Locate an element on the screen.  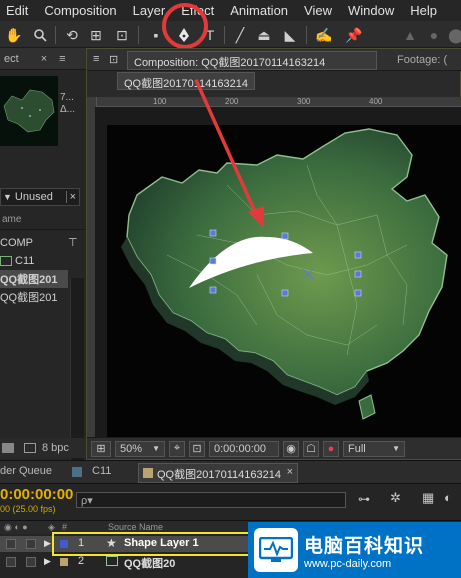
render-queue-tab: der Queue is located at coordinates (26, 471).